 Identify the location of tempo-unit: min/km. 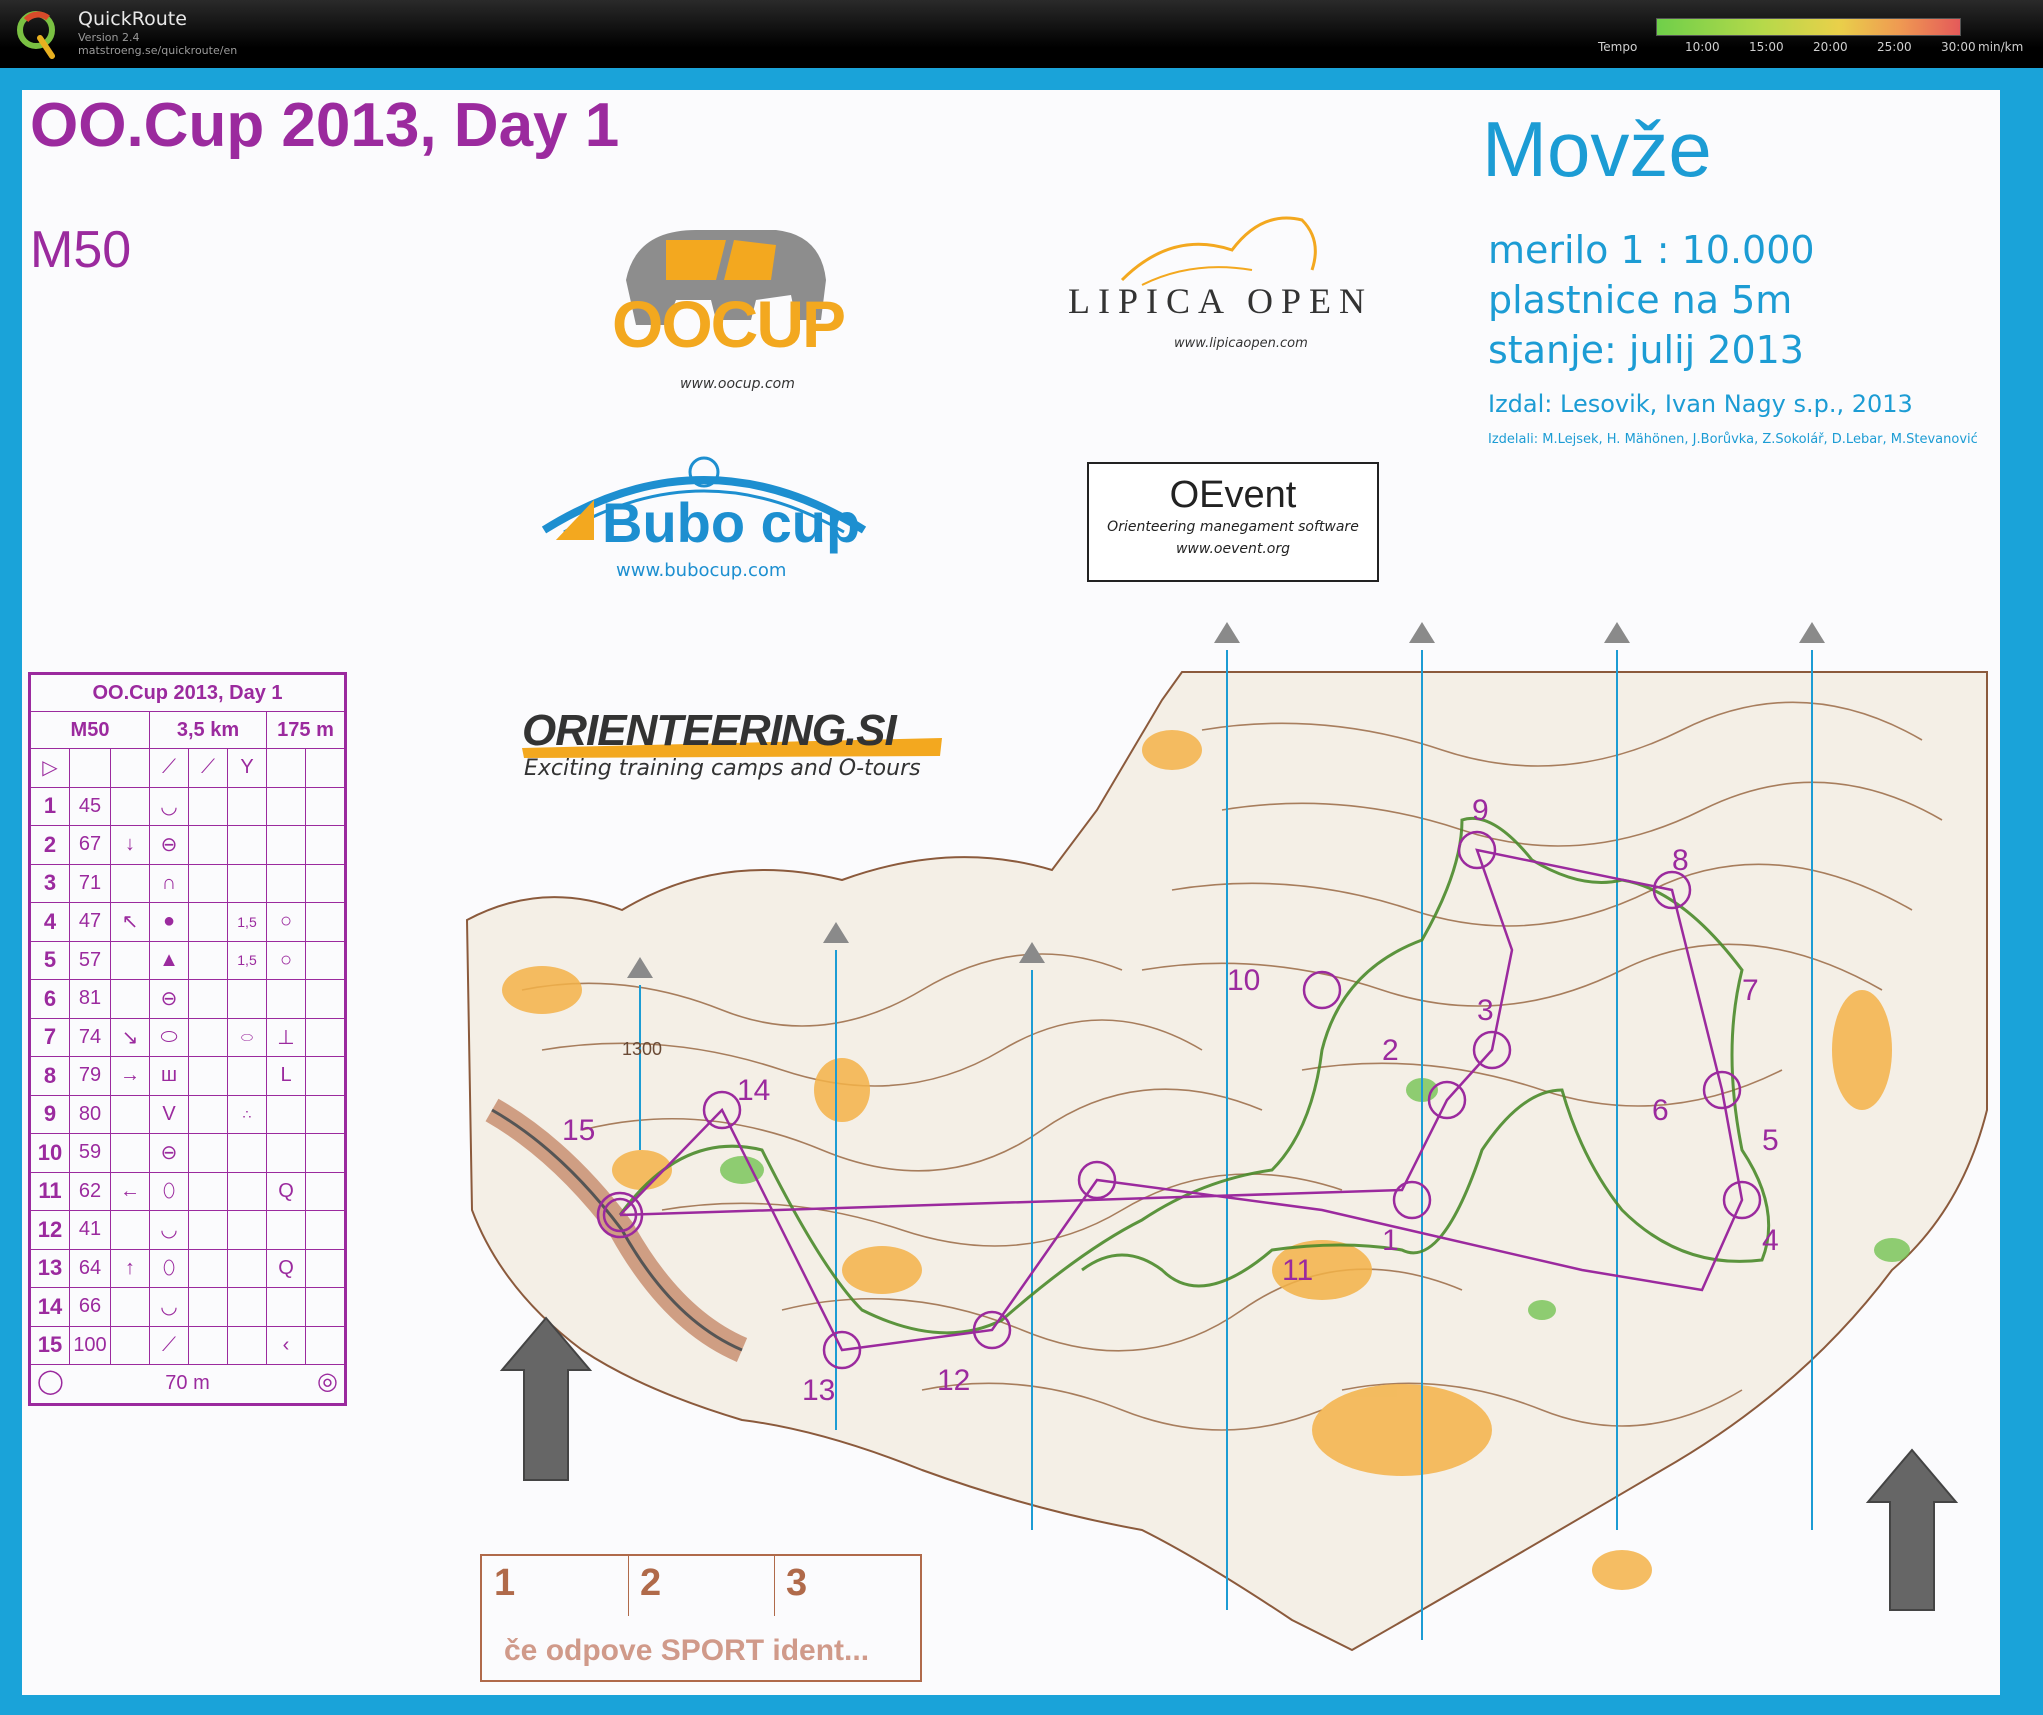
(2001, 47).